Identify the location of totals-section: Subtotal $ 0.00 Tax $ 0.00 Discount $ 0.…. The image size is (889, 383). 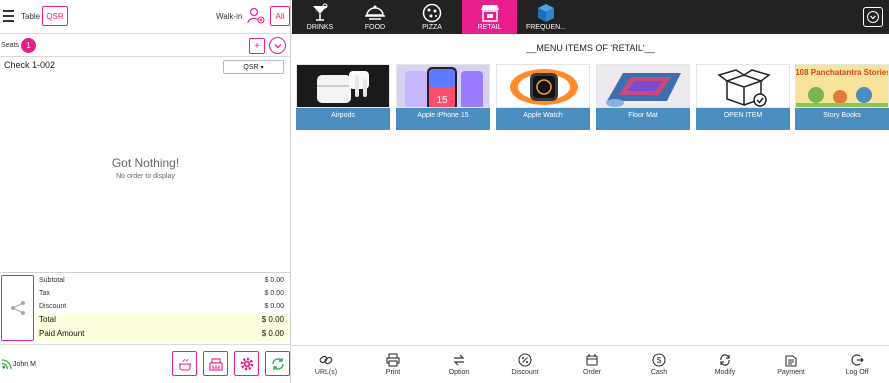
(145, 306).